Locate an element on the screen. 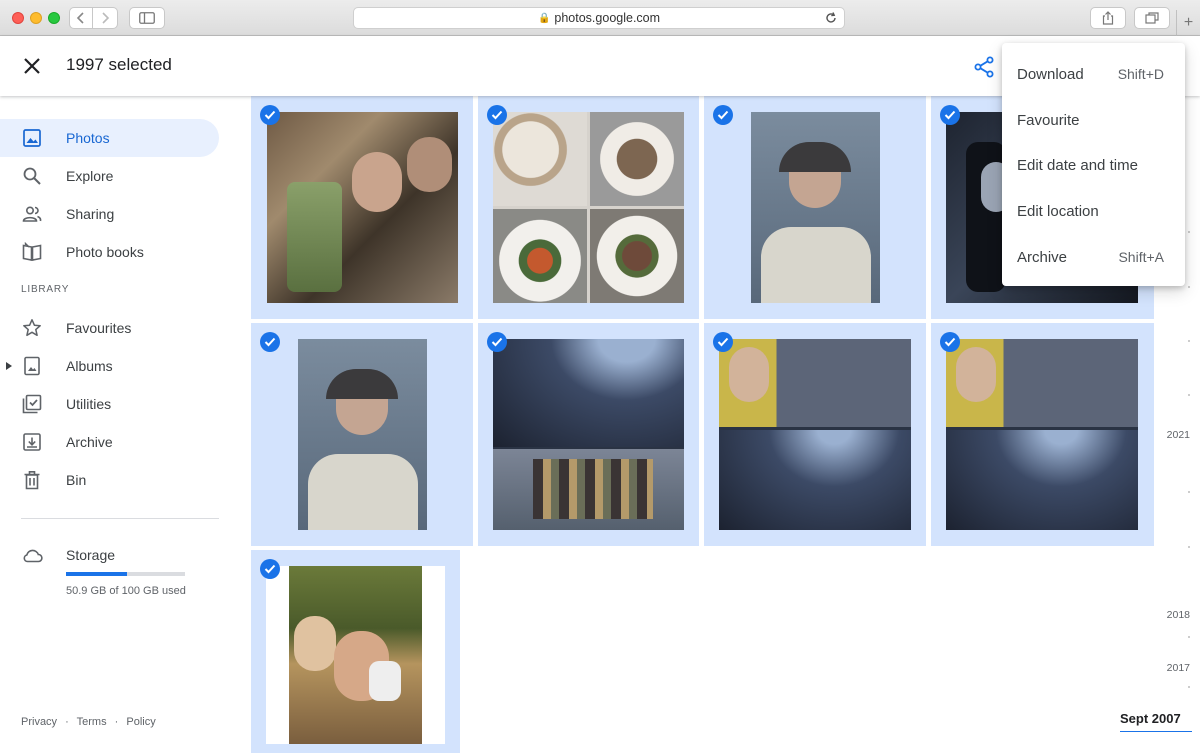  sidebar-item-utilities: Utilities is located at coordinates (109, 404).